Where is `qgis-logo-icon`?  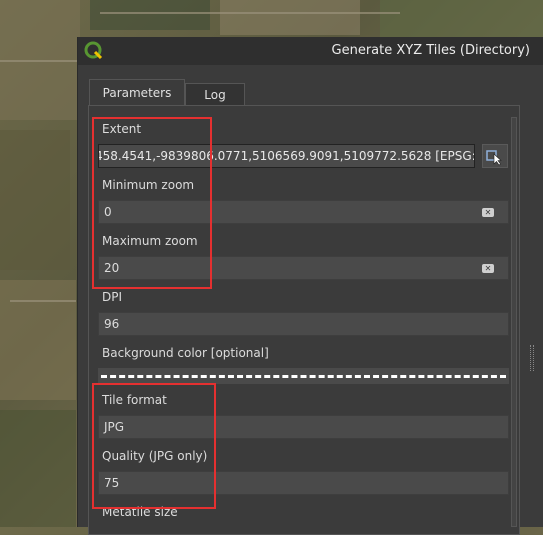
qgis-logo-icon is located at coordinates (93, 50).